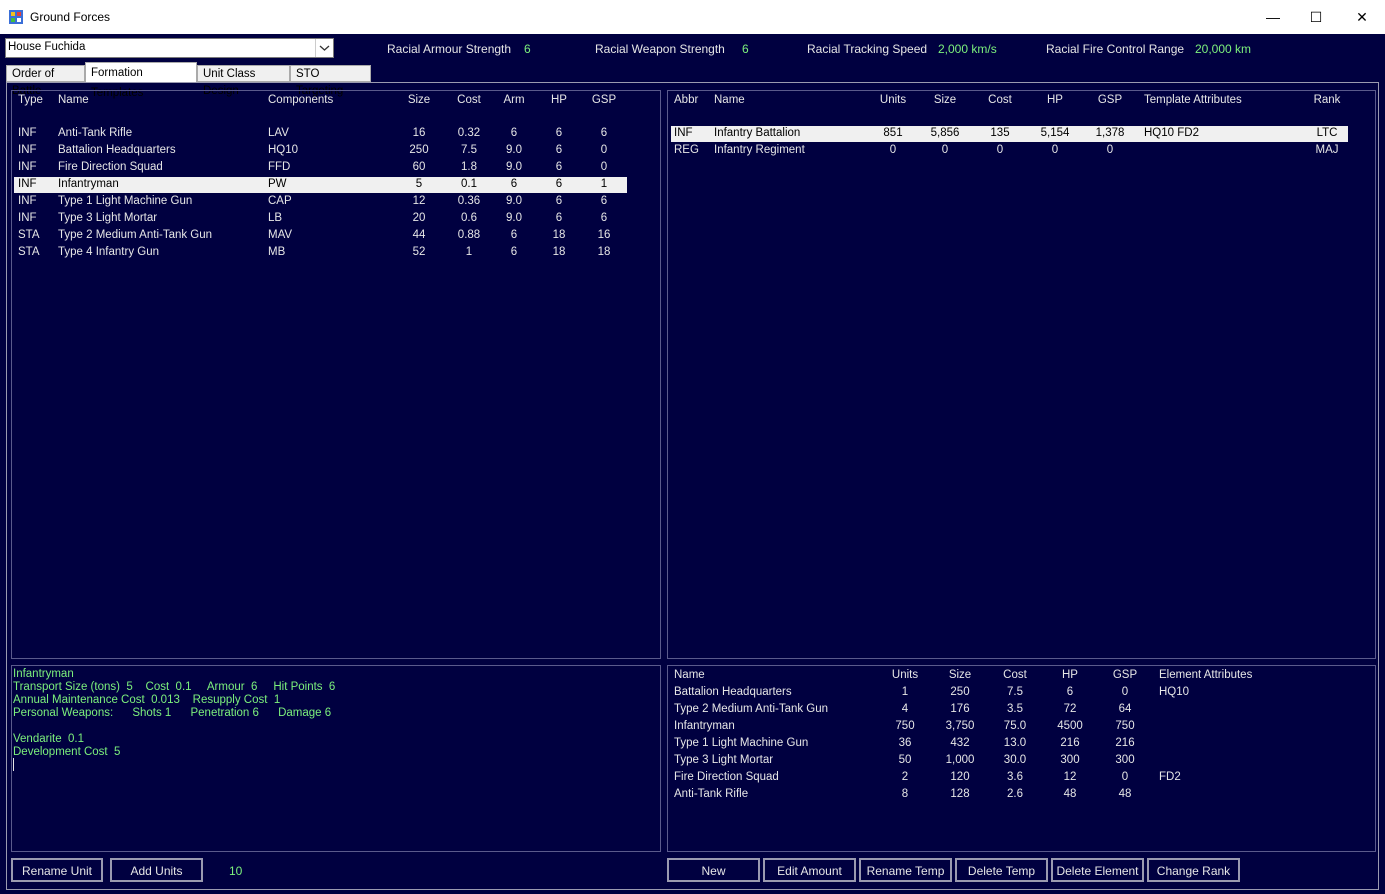 The width and height of the screenshot is (1385, 894). What do you see at coordinates (809, 870) in the screenshot?
I see `edit-amount-button: Edit Amount` at bounding box center [809, 870].